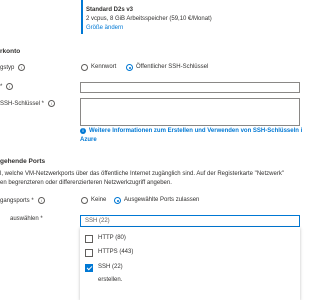 The image size is (320, 300). I want to click on ports-select: SSH (22), so click(190, 221).